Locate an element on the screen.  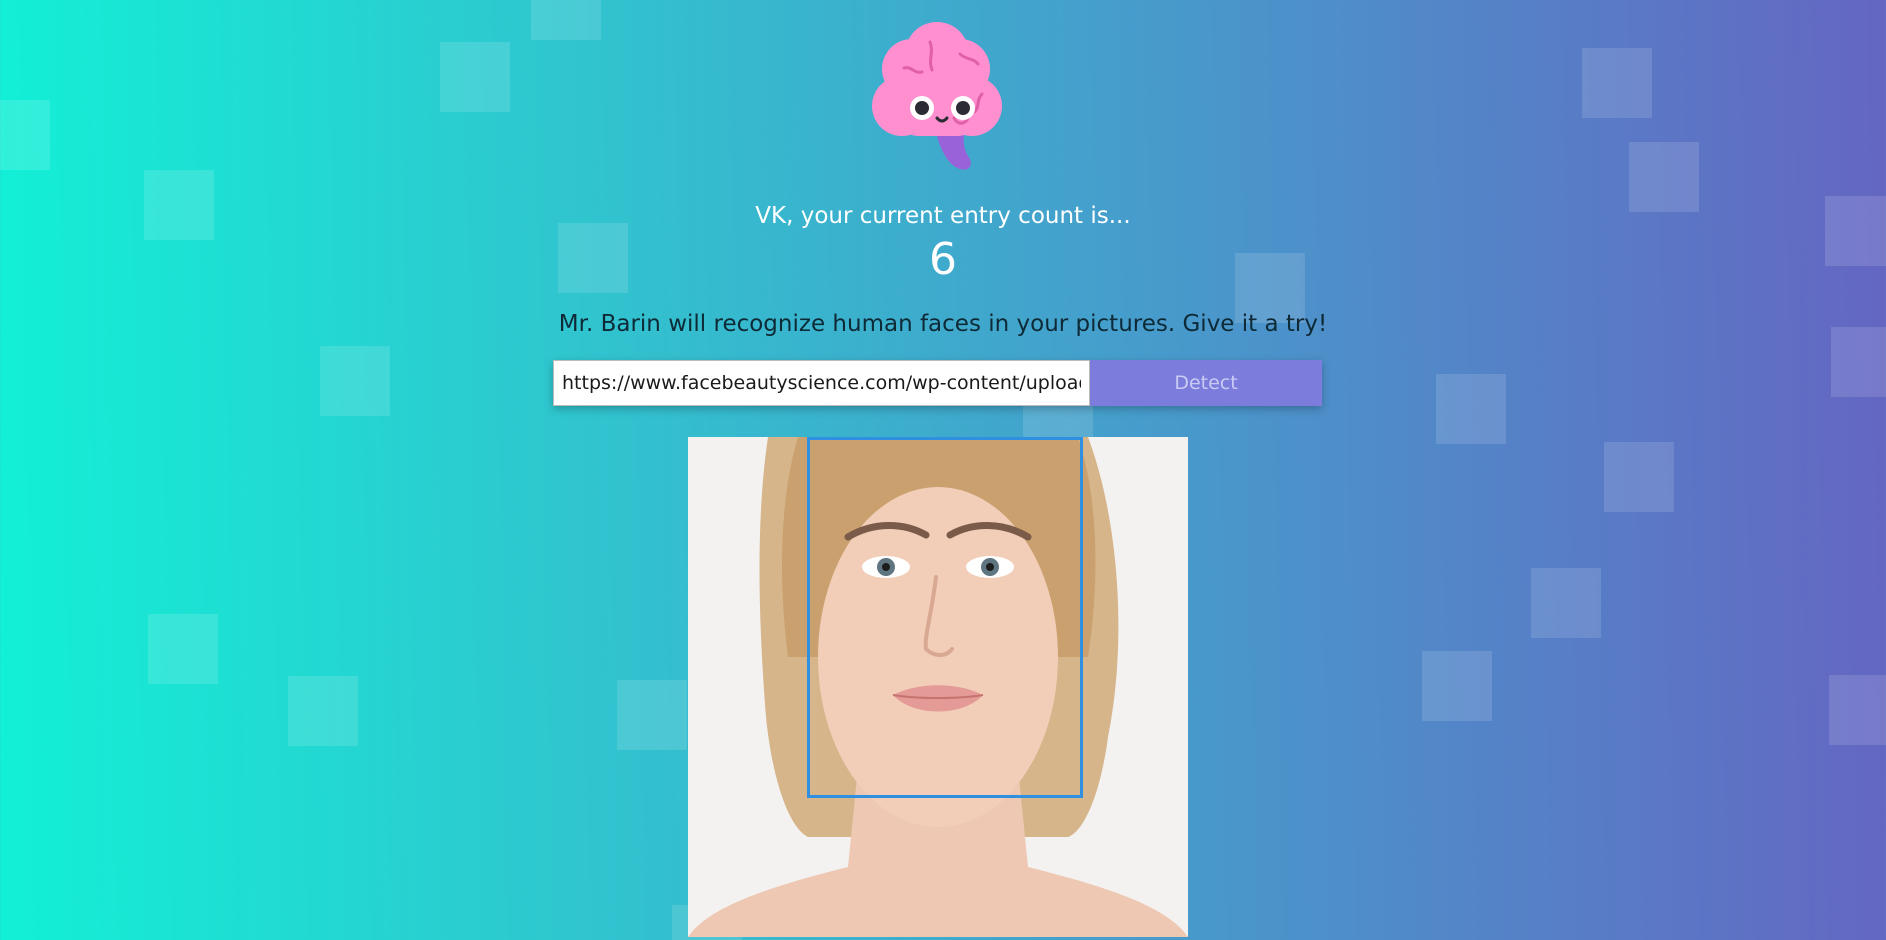
detect-button: Detect is located at coordinates (1206, 383).